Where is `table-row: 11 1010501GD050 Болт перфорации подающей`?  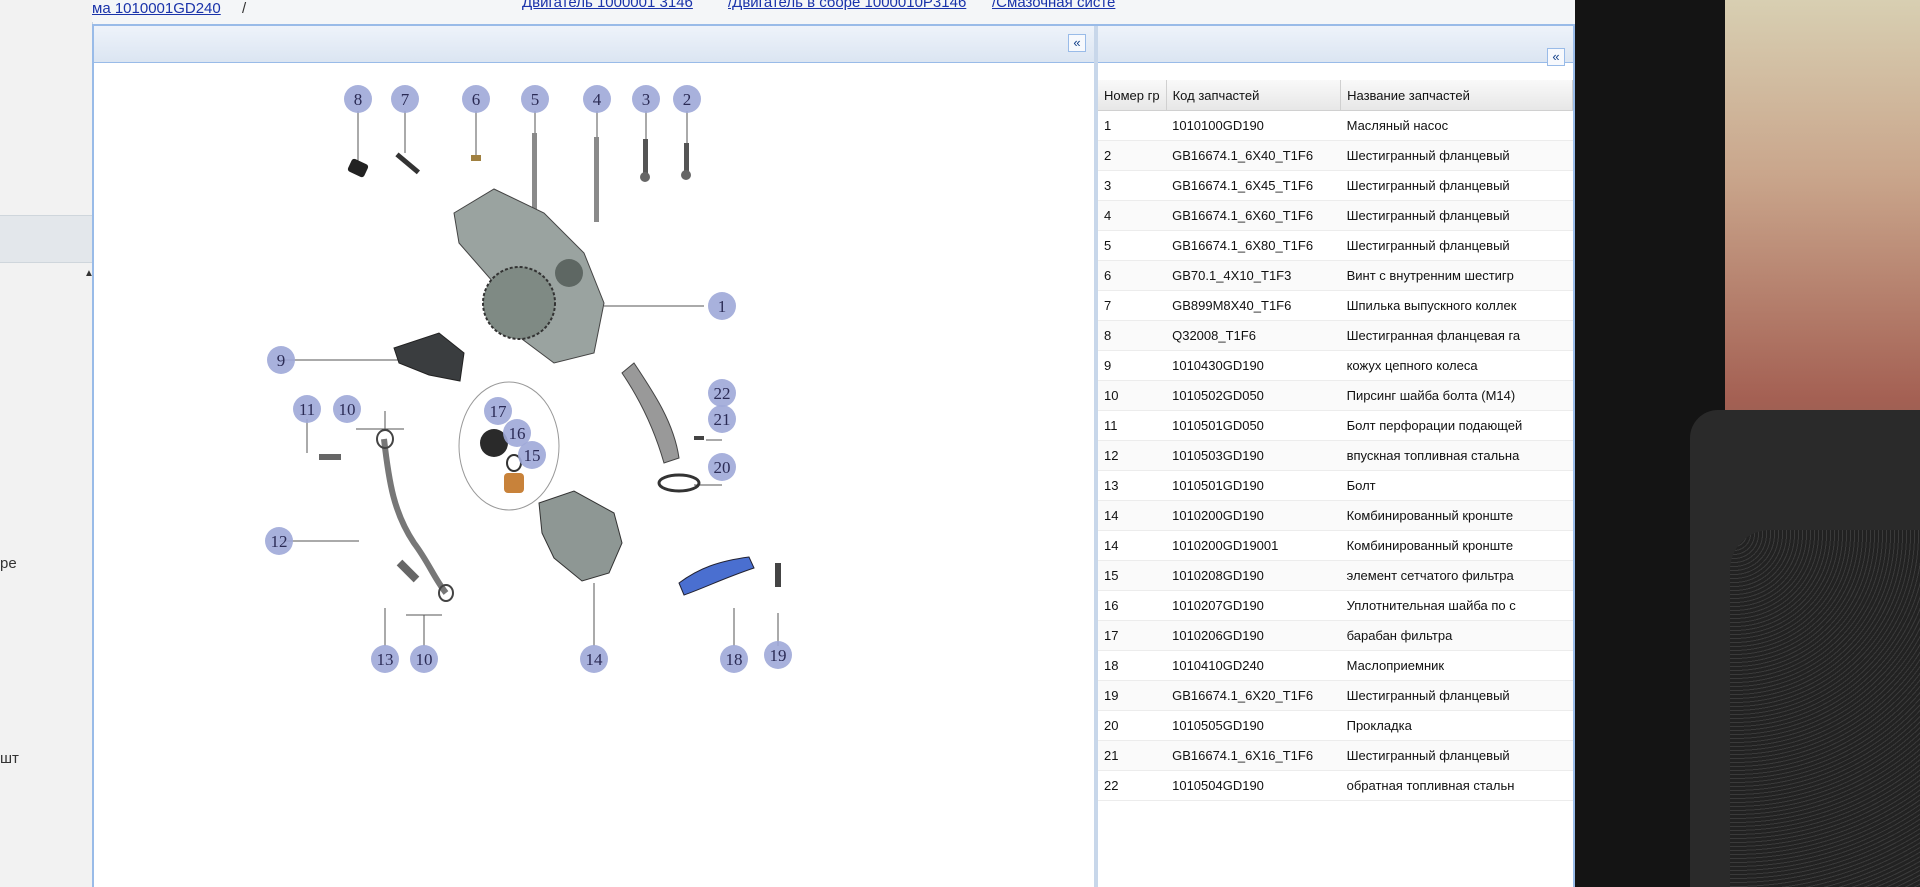
table-row: 11 1010501GD050 Болт перфорации подающей is located at coordinates (1335, 425).